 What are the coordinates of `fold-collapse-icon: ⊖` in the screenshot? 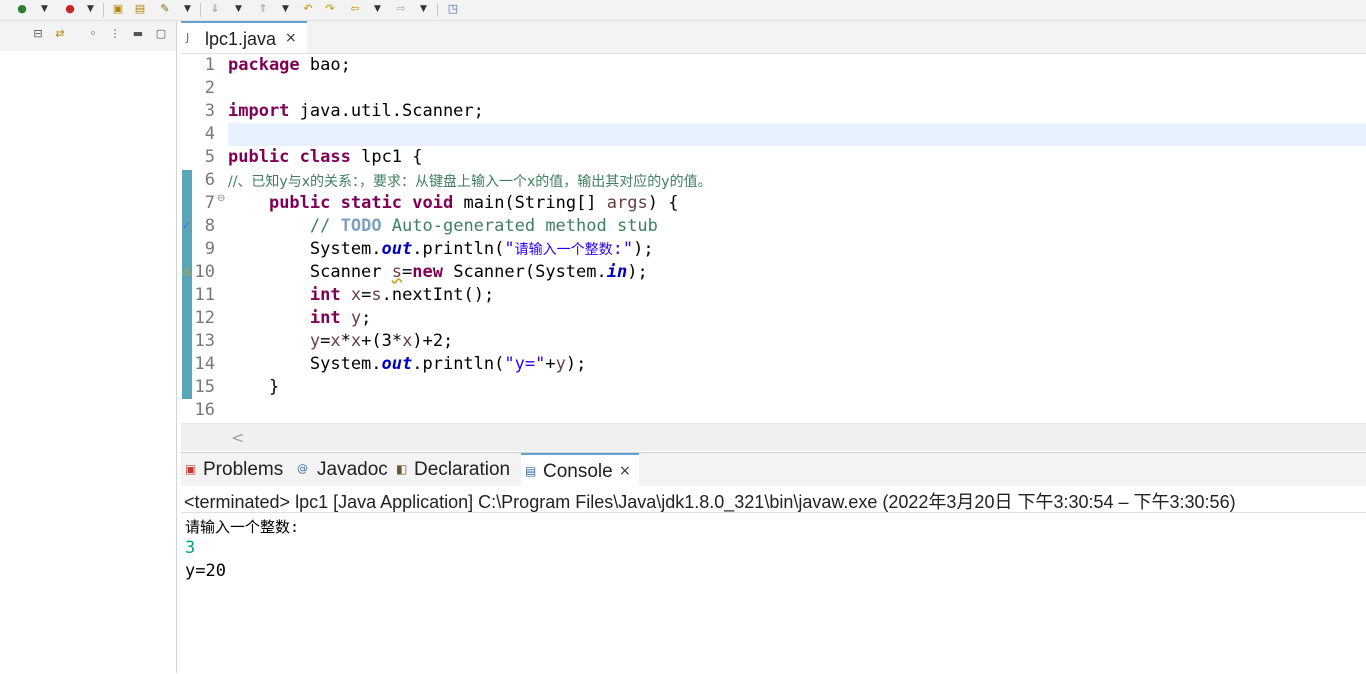 It's located at (221, 198).